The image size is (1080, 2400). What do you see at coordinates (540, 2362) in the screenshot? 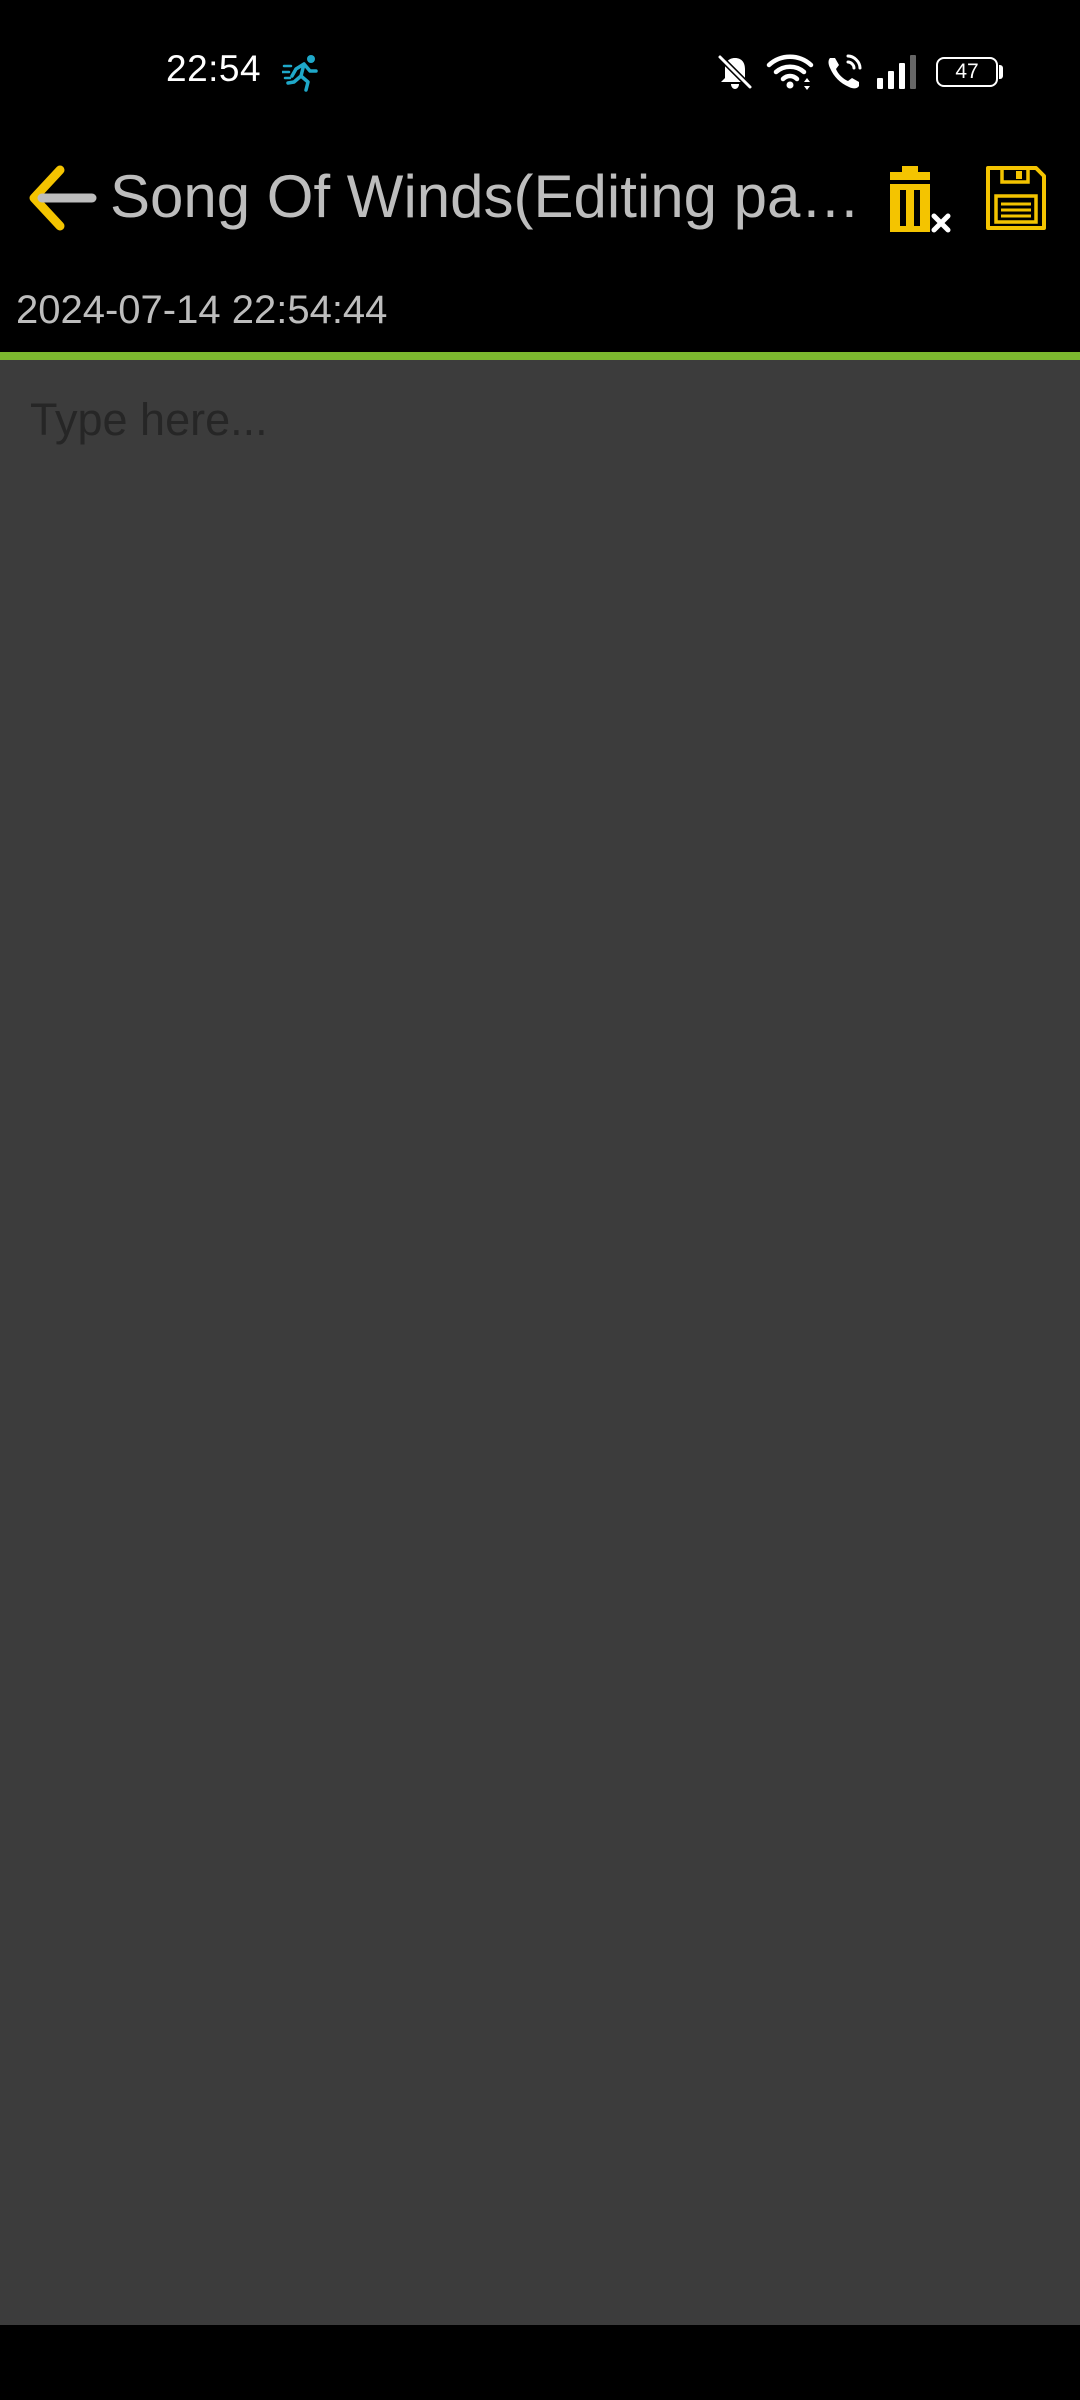
I see `navigation-bar` at bounding box center [540, 2362].